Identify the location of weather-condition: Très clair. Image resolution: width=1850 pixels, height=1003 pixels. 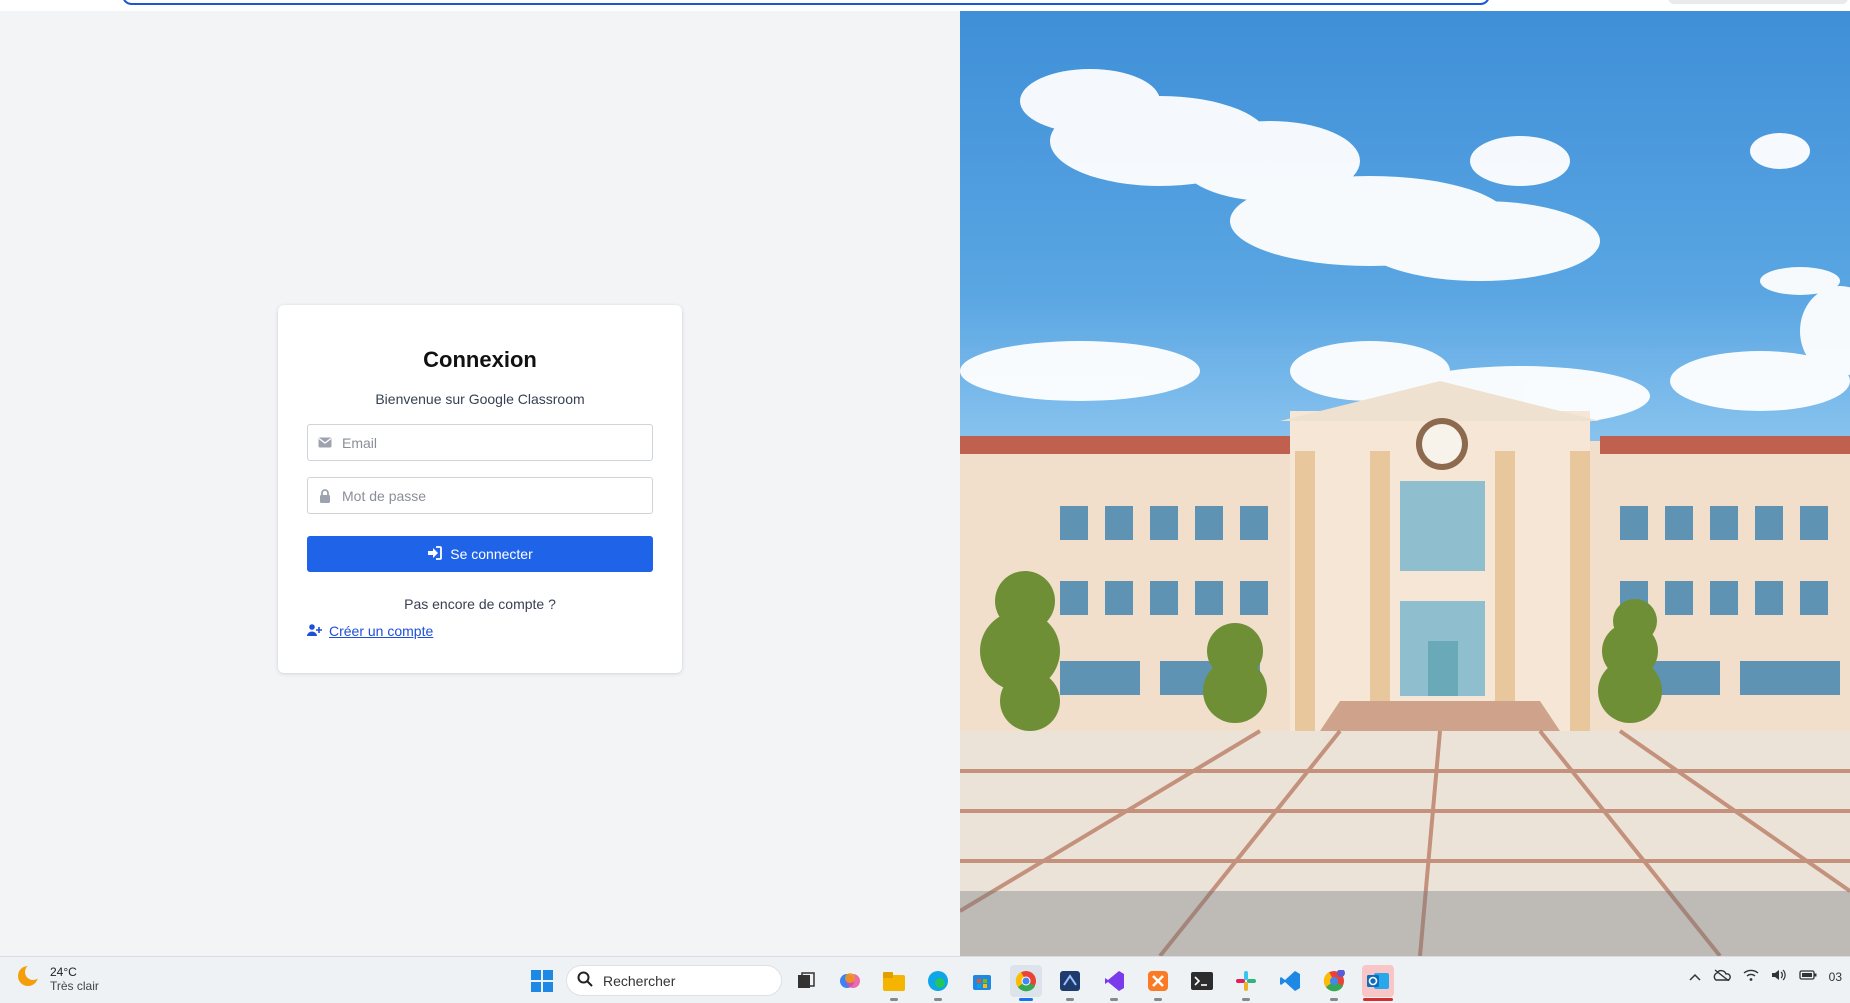
(74, 985).